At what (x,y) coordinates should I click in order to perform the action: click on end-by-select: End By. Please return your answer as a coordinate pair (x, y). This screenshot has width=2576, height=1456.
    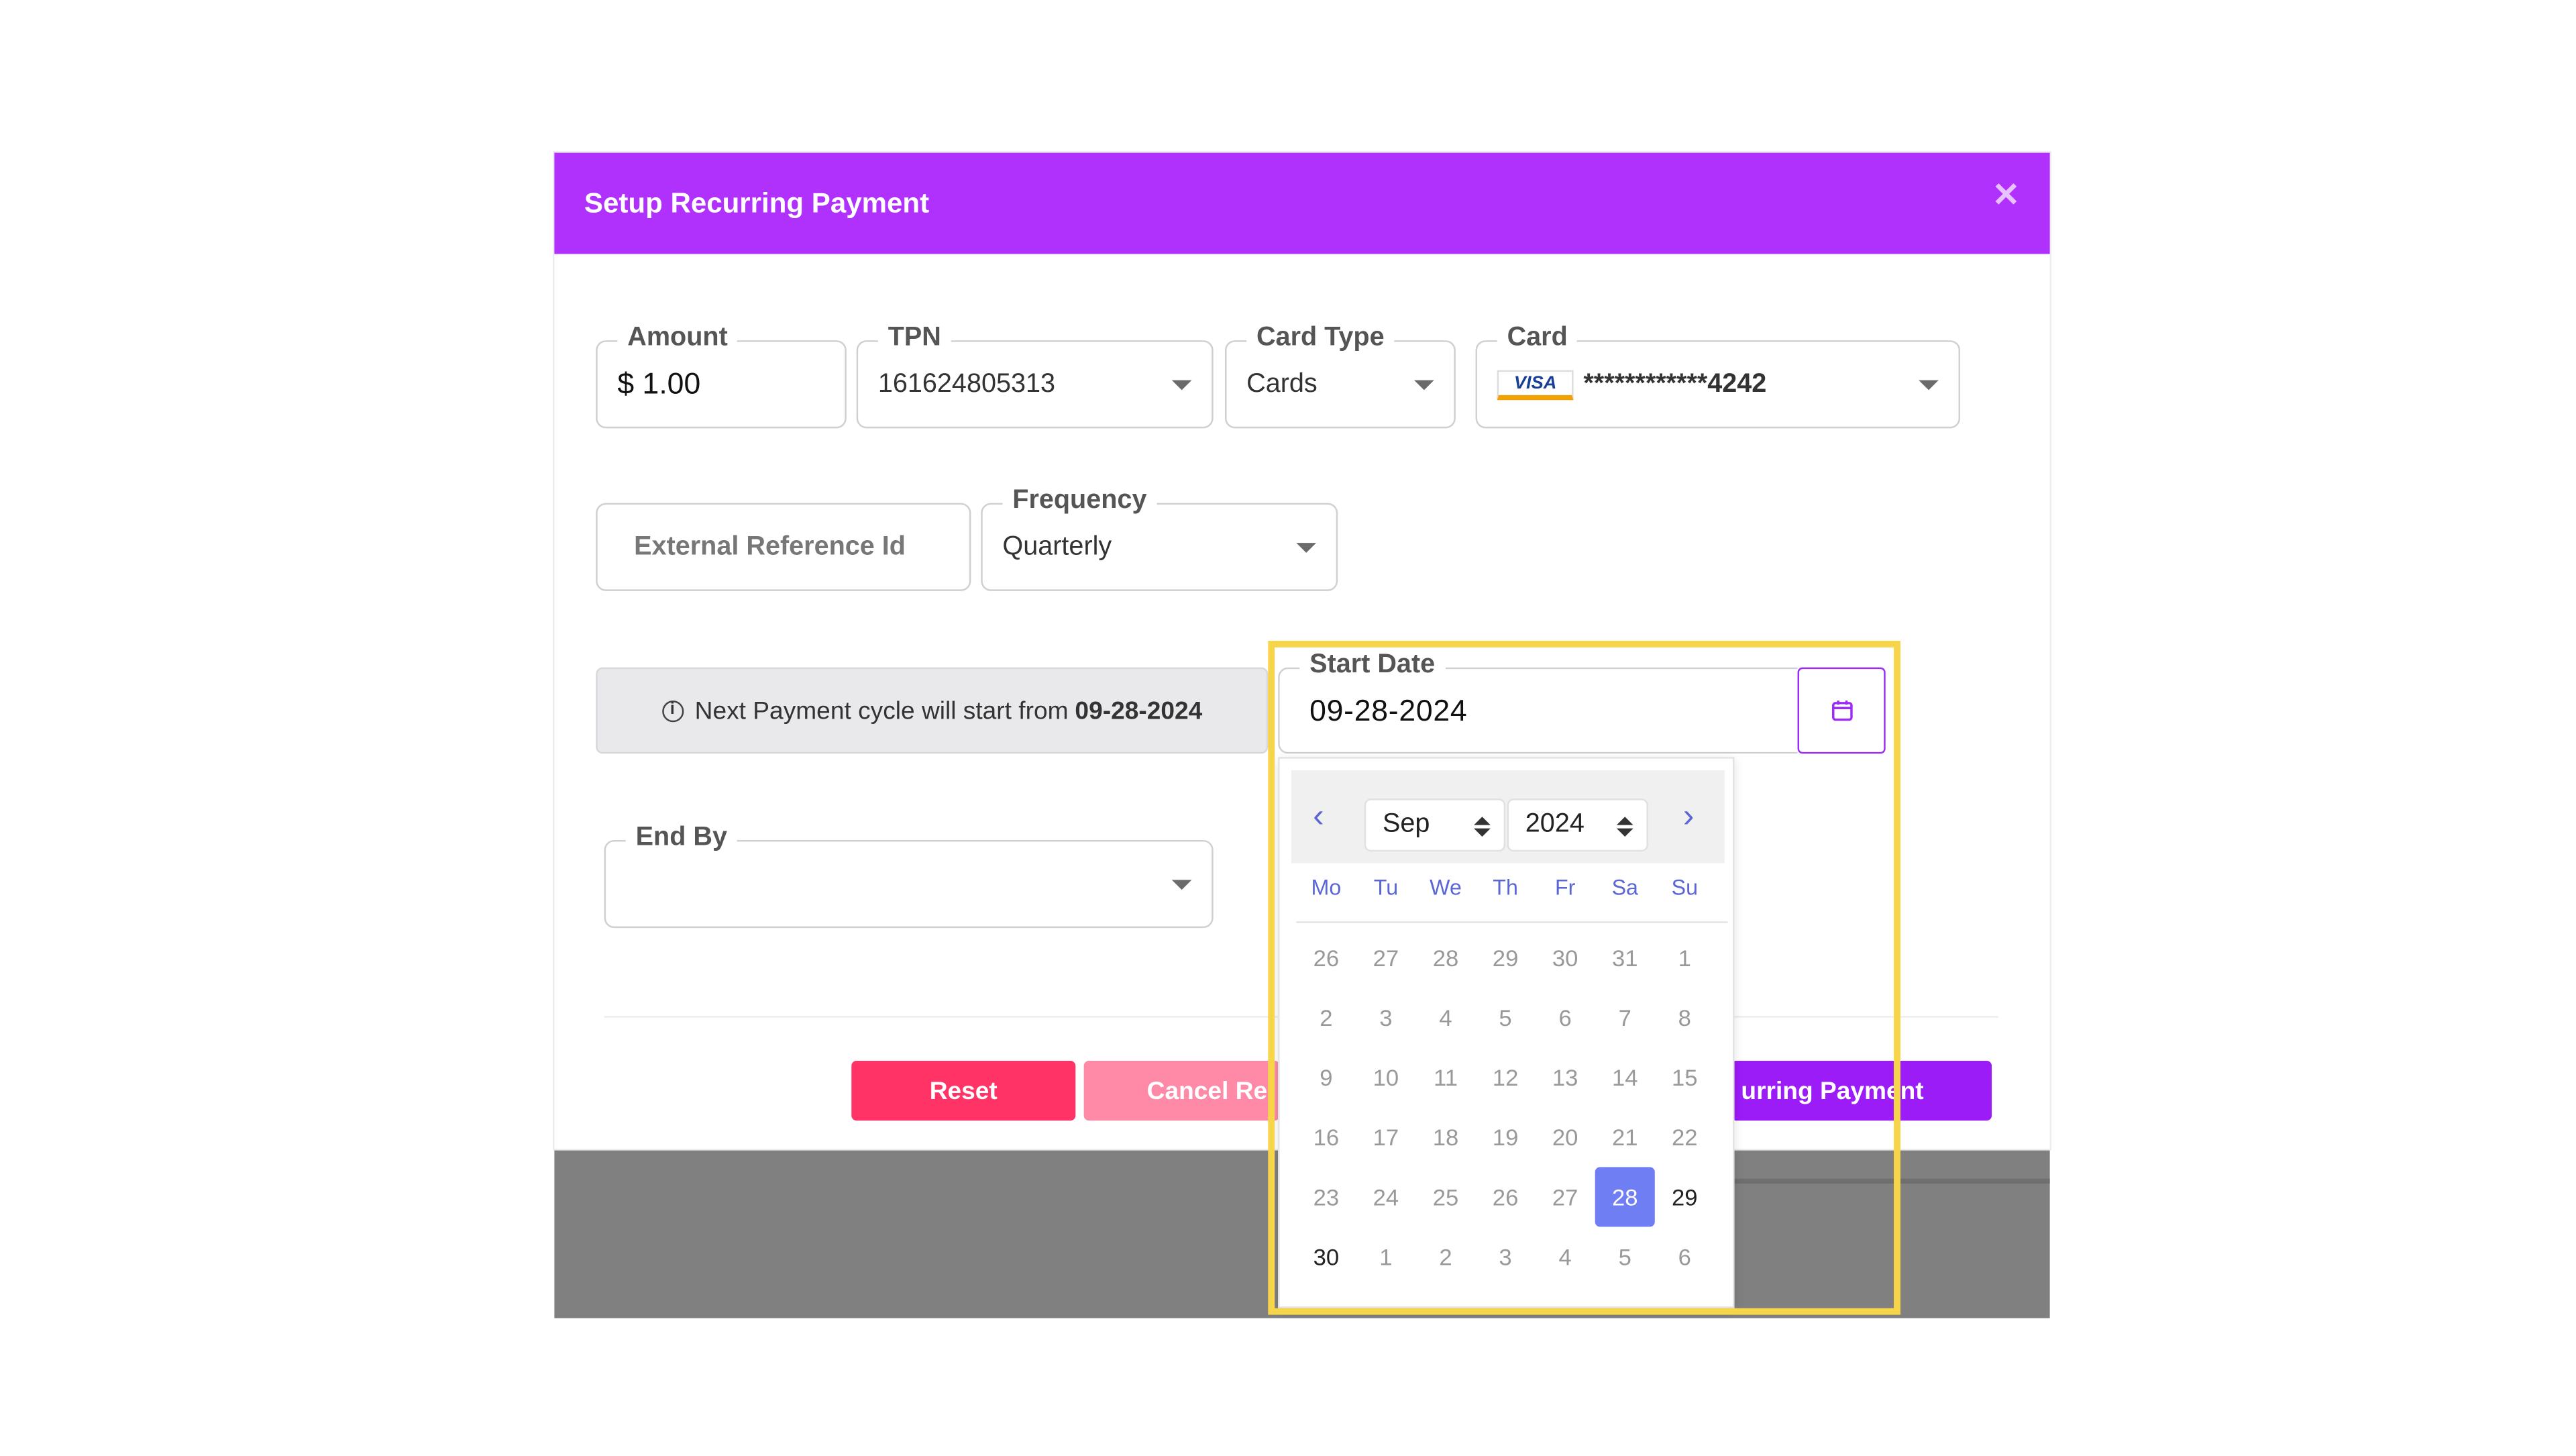
    Looking at the image, I should click on (909, 875).